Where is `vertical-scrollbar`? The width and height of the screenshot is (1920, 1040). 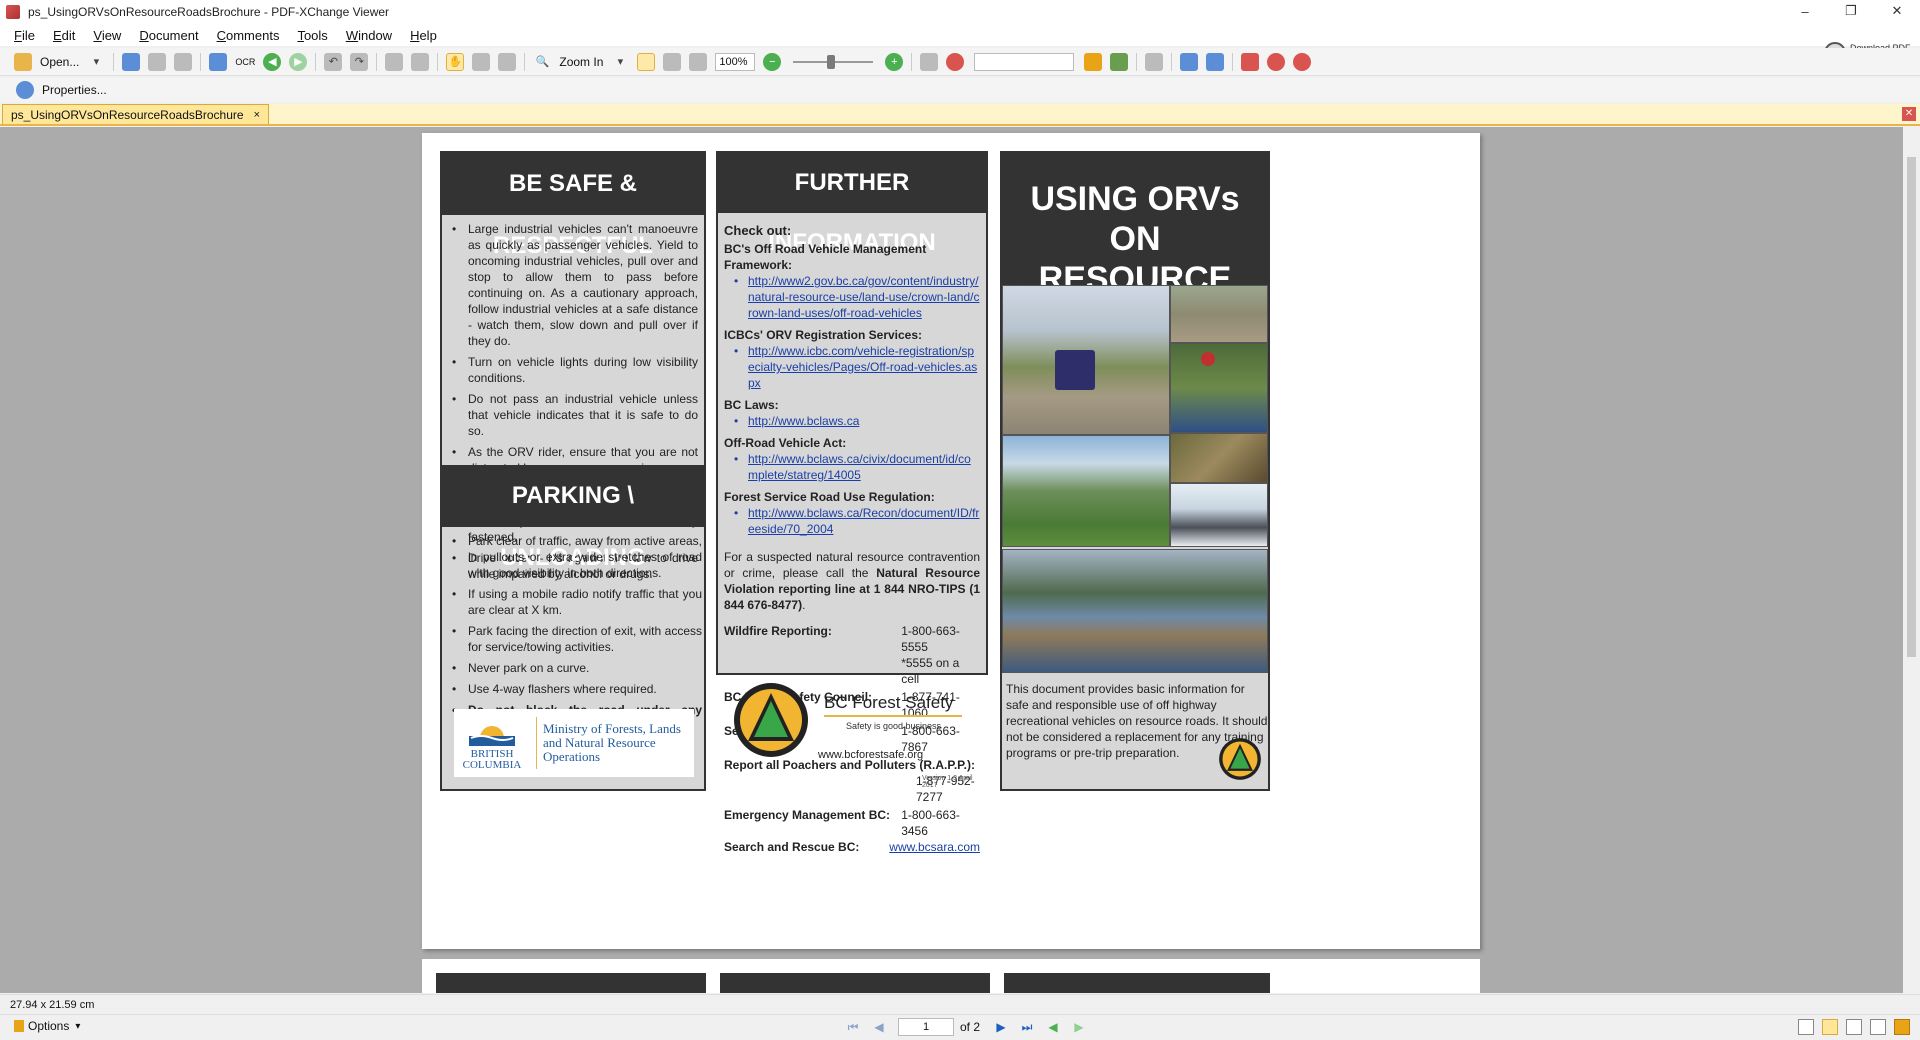
vertical-scrollbar is located at coordinates (1911, 560).